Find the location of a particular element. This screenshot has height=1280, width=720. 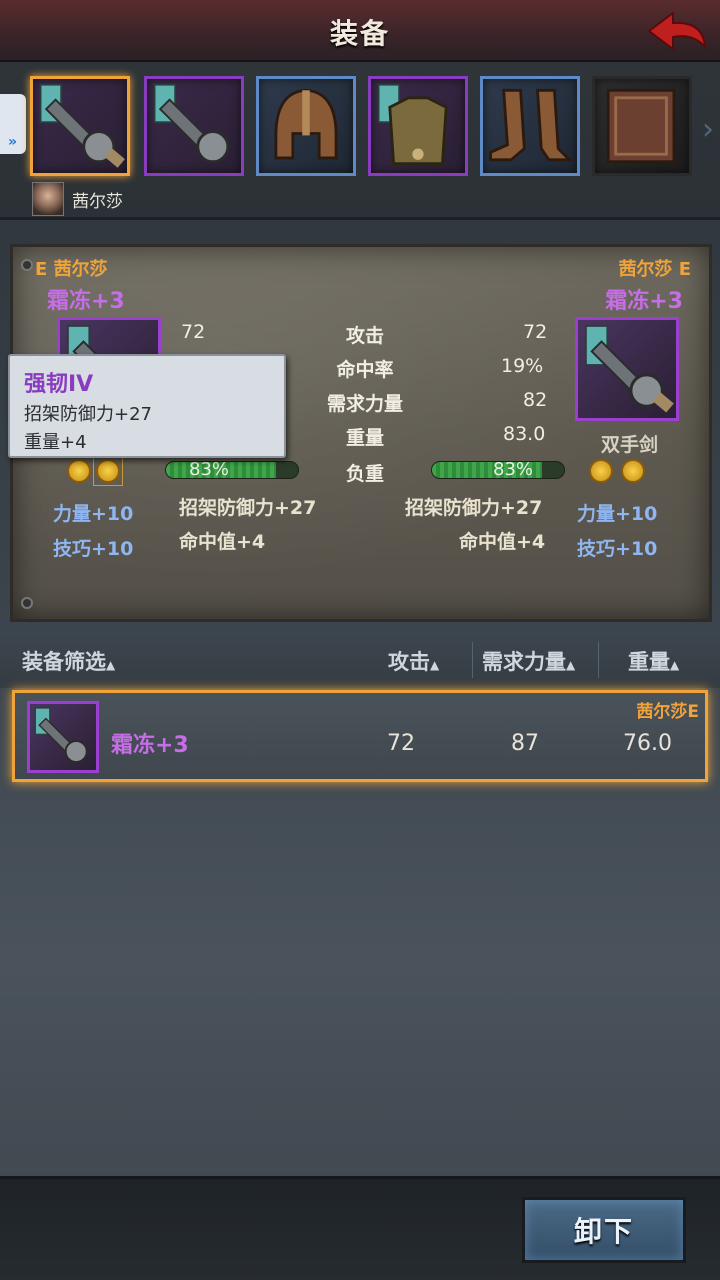

right-owner: 茜尔莎 E is located at coordinates (654, 269).